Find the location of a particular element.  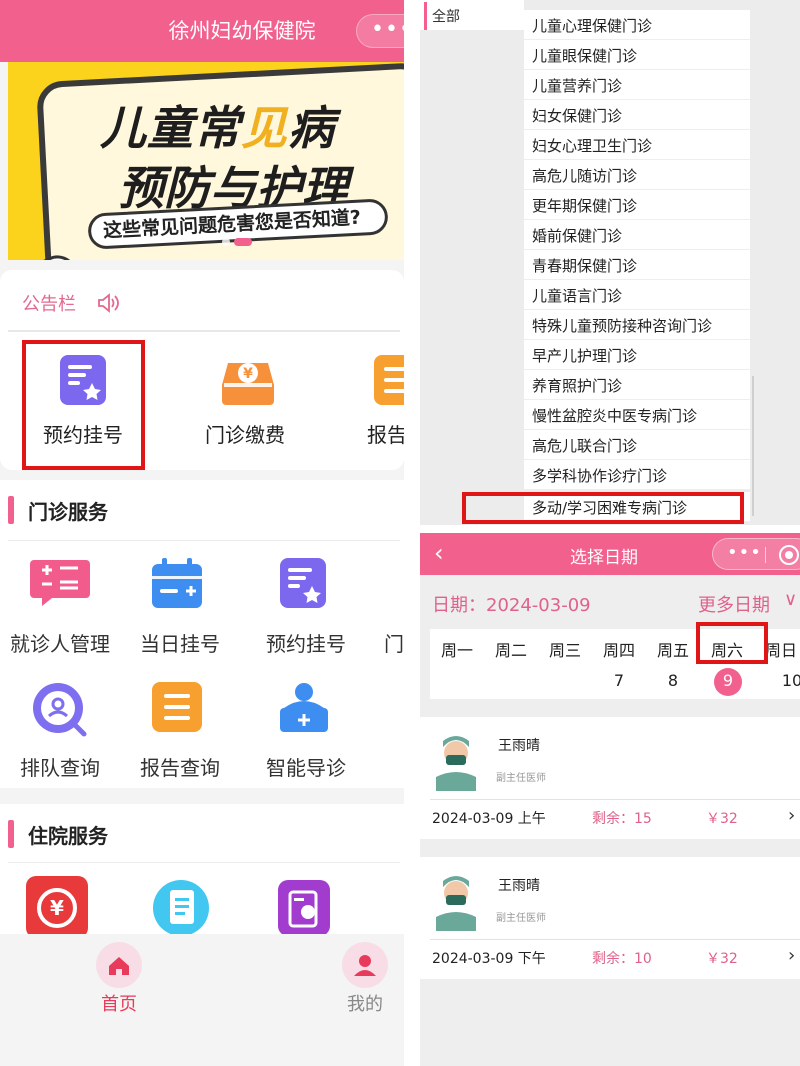

department-label: 慢性盆腔炎中医专病门诊 is located at coordinates (615, 416).